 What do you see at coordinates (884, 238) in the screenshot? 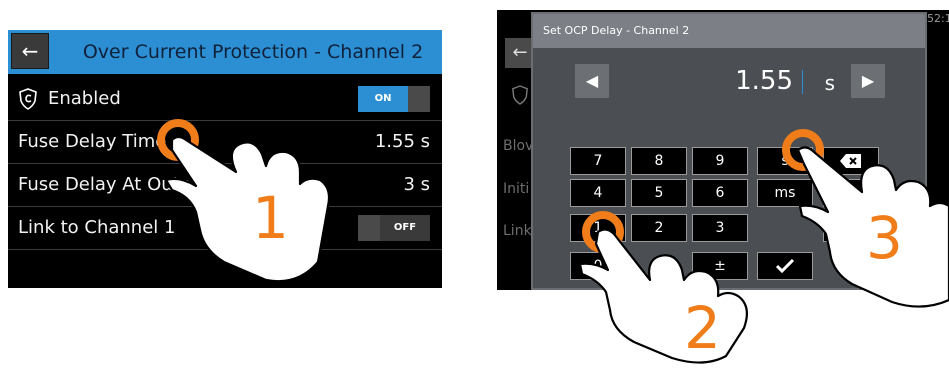
I see `step-number: 3` at bounding box center [884, 238].